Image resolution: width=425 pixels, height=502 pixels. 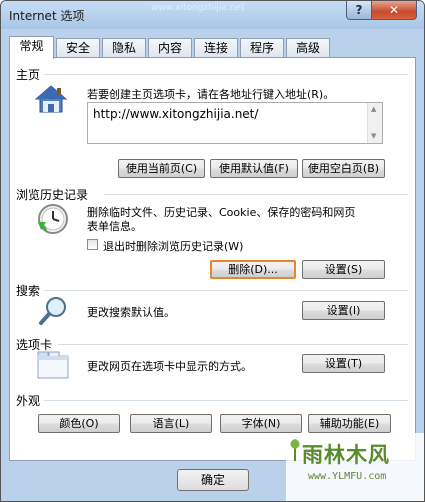 What do you see at coordinates (235, 123) in the screenshot?
I see `homepage-url-field: http://www.xitongzhijia.net/ ▲ ▼` at bounding box center [235, 123].